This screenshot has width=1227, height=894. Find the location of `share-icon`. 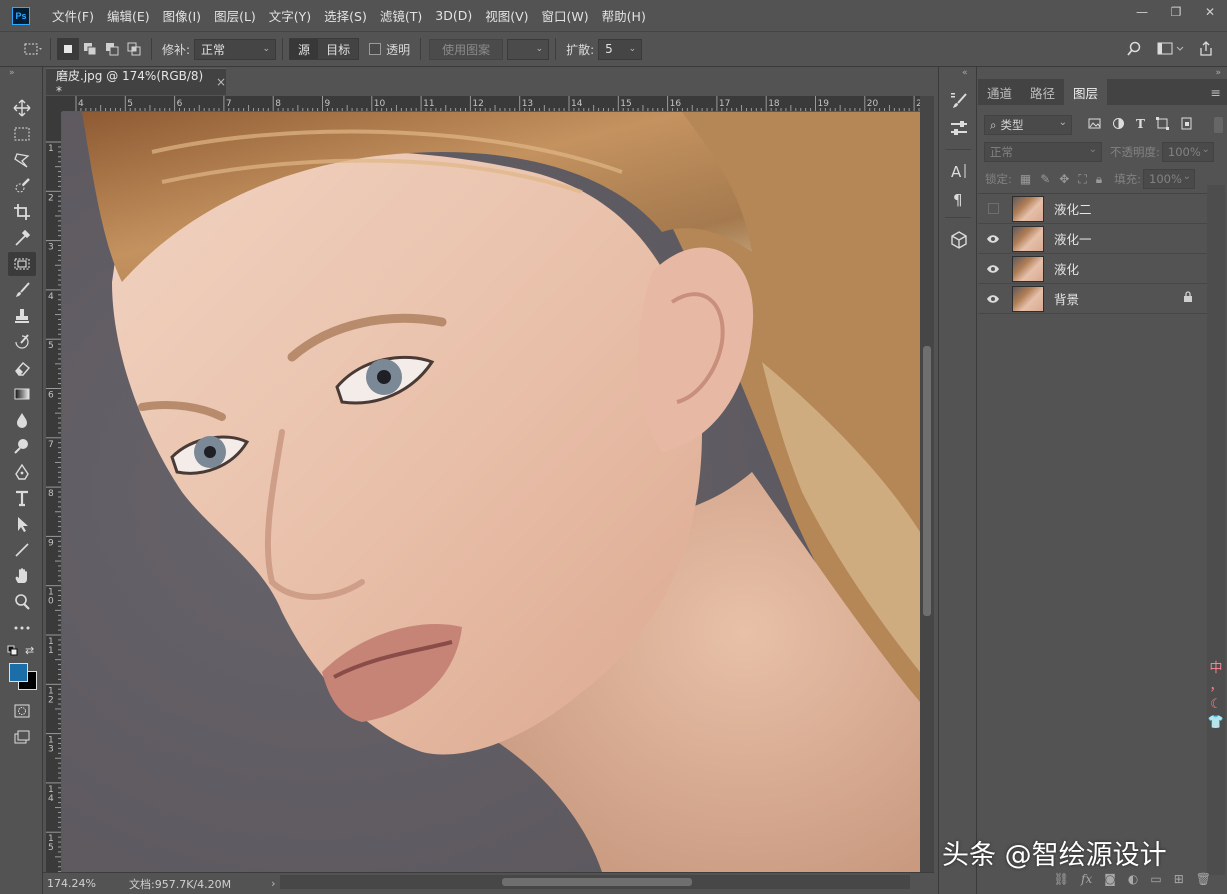

share-icon is located at coordinates (1206, 49).